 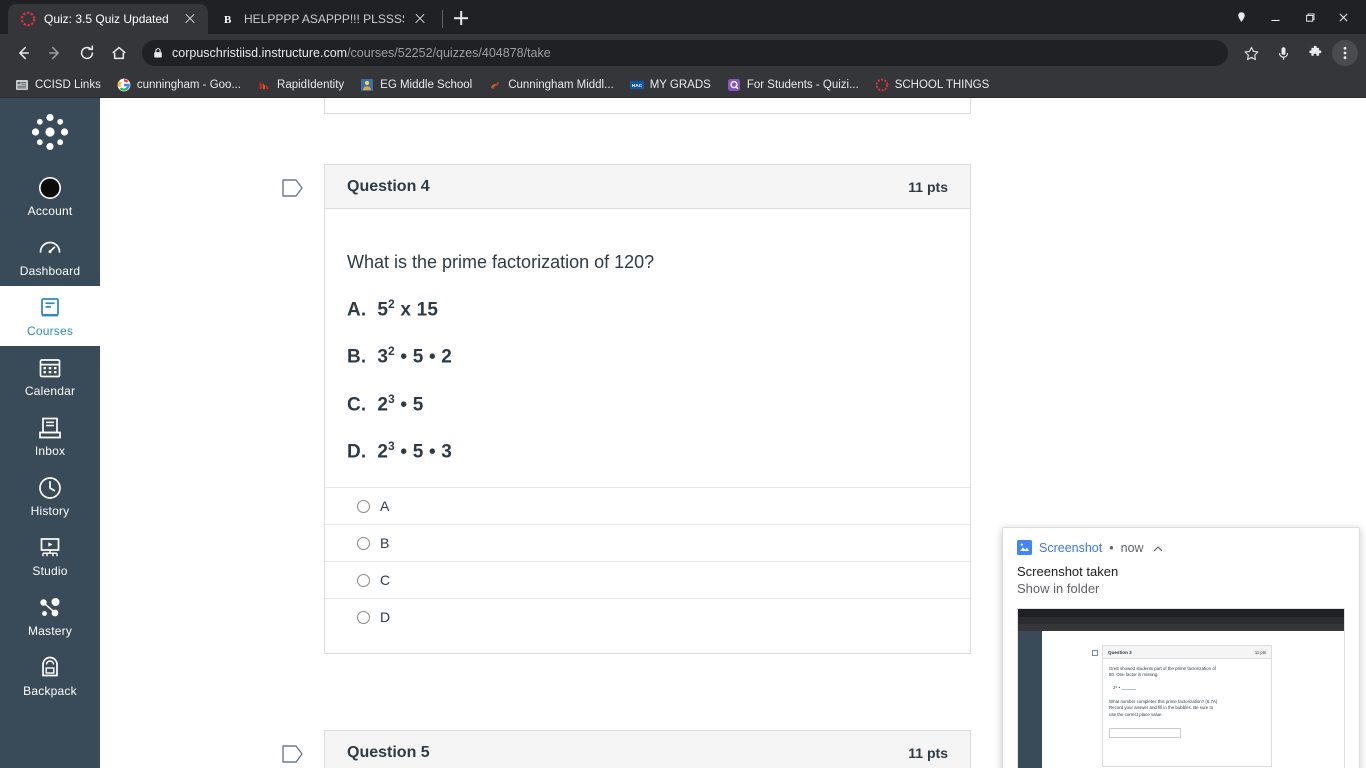 I want to click on puzzle-piece-icon, so click(x=1315, y=53).